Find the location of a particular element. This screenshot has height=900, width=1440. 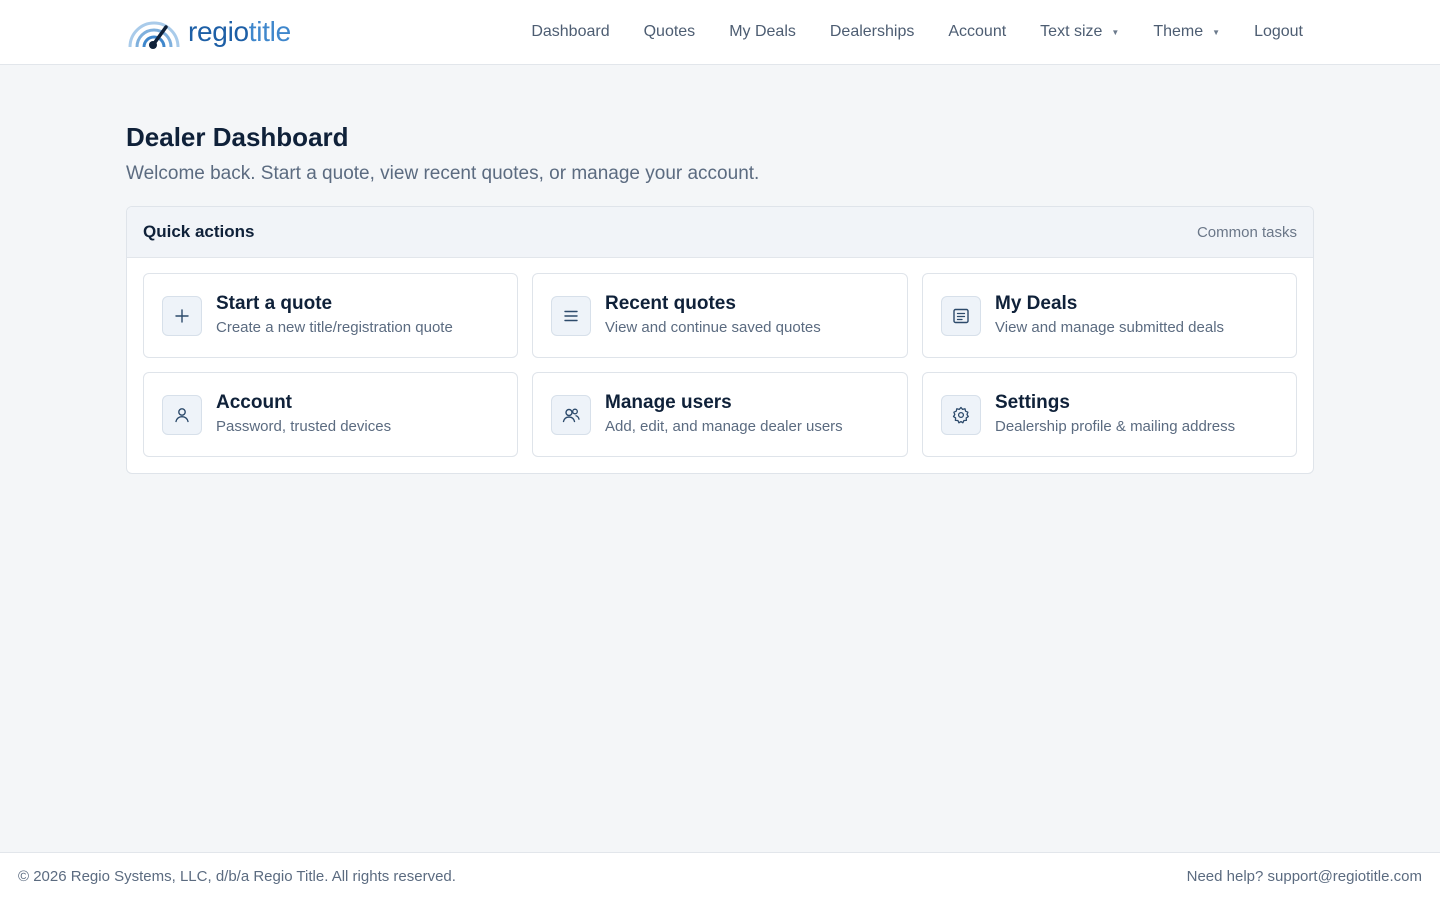

action-card-title: My Deals is located at coordinates (1036, 303).